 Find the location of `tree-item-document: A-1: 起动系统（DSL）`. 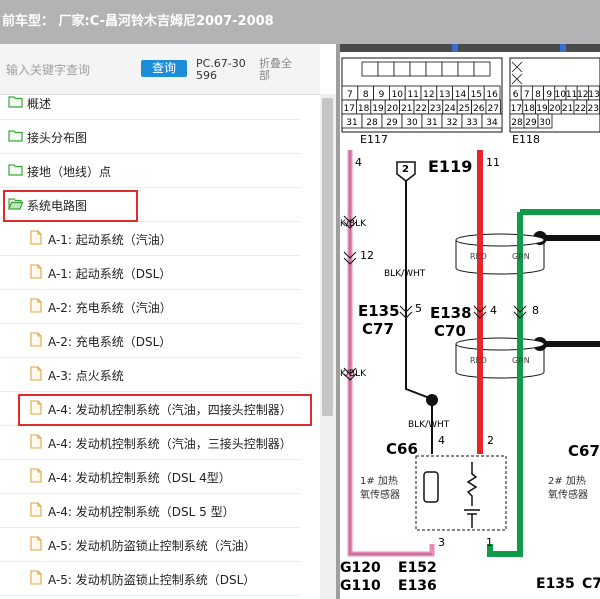

tree-item-document: A-1: 起动系统（DSL） is located at coordinates (150, 273).